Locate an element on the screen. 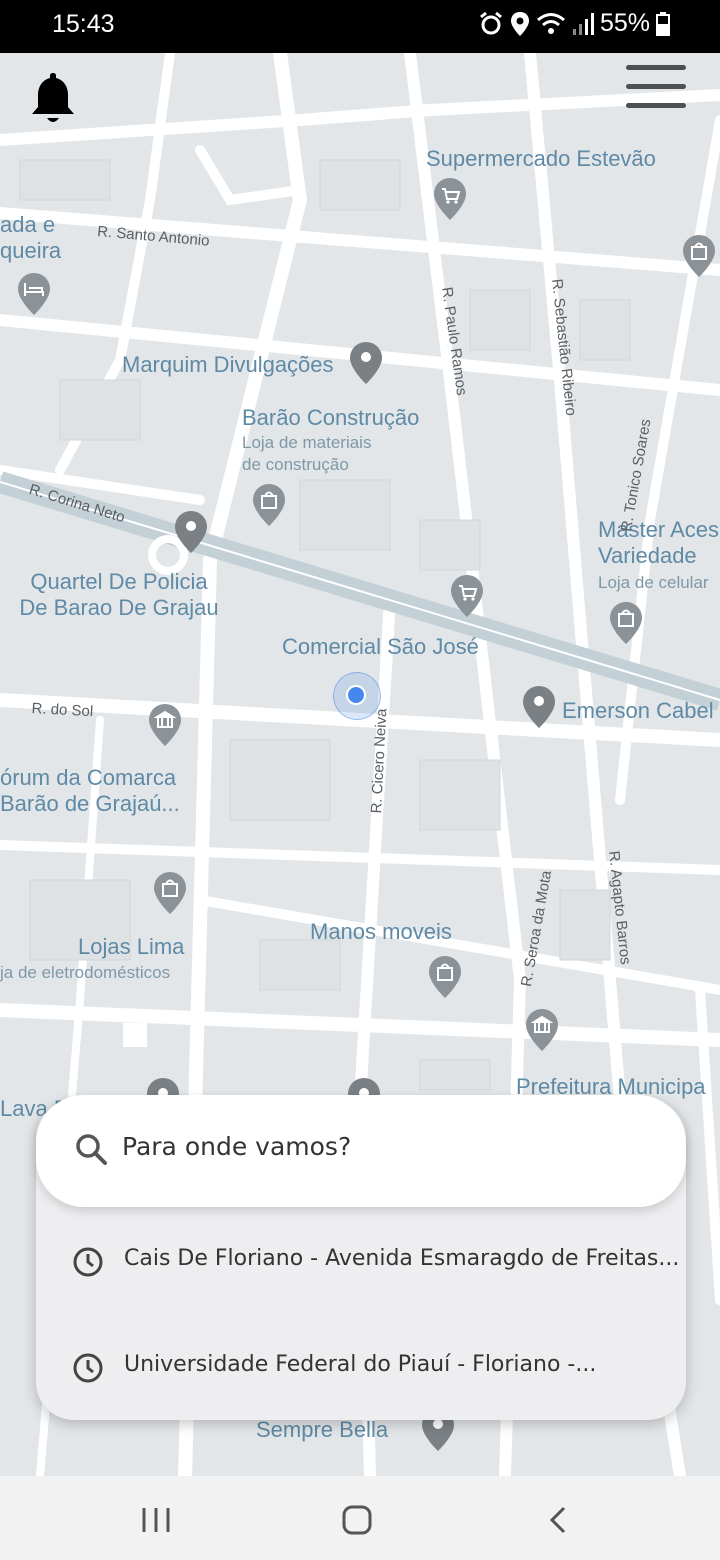  poi-label: Emerson Cabel is located at coordinates (638, 711).